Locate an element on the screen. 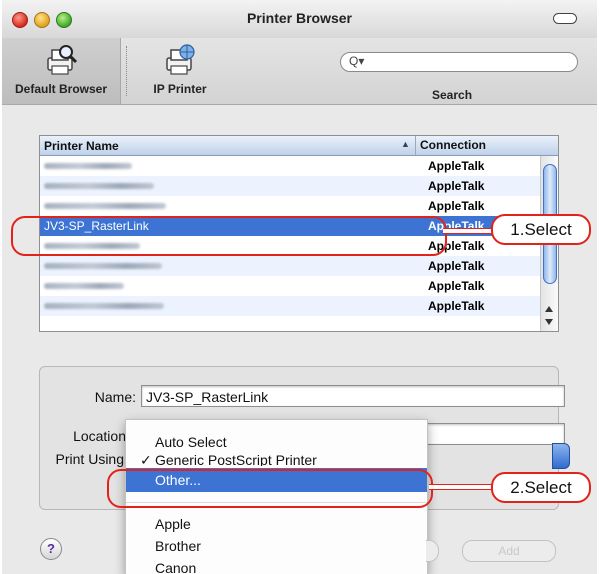 The width and height of the screenshot is (599, 574). printer-list-header: Printer Name ▲ Connection is located at coordinates (299, 146).